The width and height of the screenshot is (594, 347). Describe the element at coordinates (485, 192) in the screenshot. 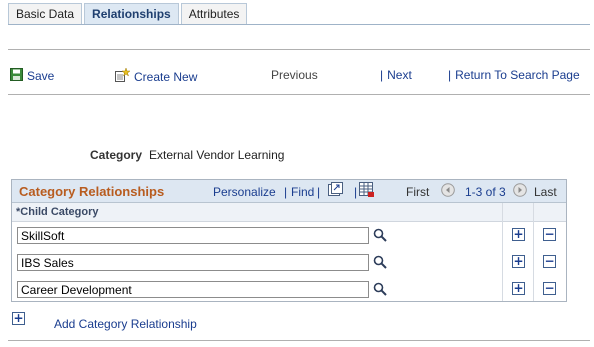

I see `row-range: 1-3 of 3` at that location.